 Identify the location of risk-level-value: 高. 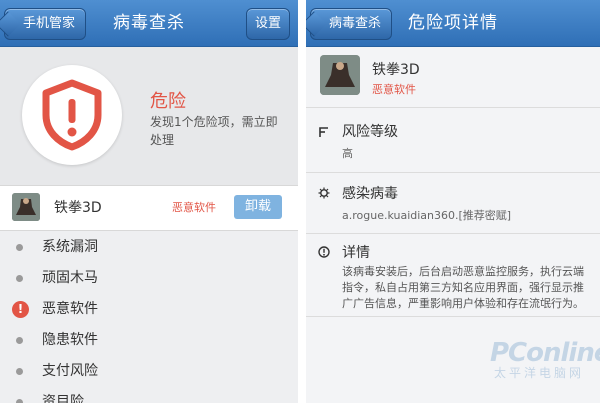
(347, 153).